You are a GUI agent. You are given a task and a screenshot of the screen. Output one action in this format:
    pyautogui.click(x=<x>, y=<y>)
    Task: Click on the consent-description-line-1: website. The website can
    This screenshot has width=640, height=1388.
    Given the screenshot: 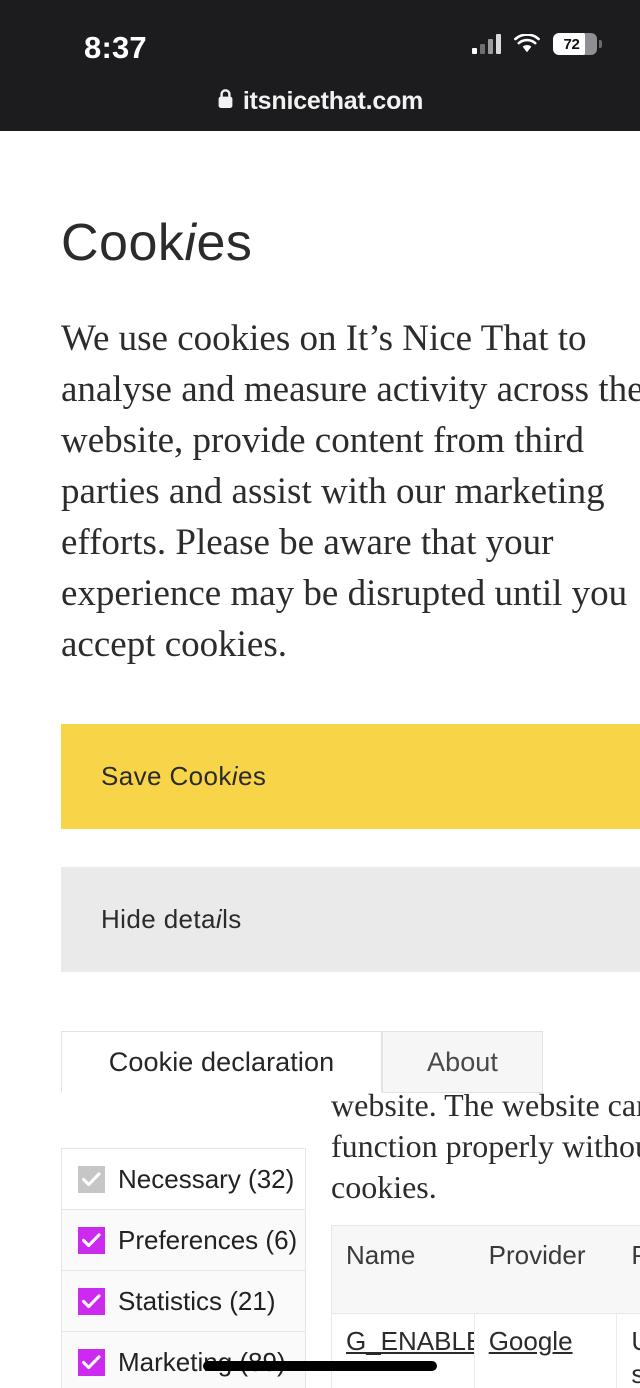 What is the action you would take?
    pyautogui.click(x=485, y=1105)
    